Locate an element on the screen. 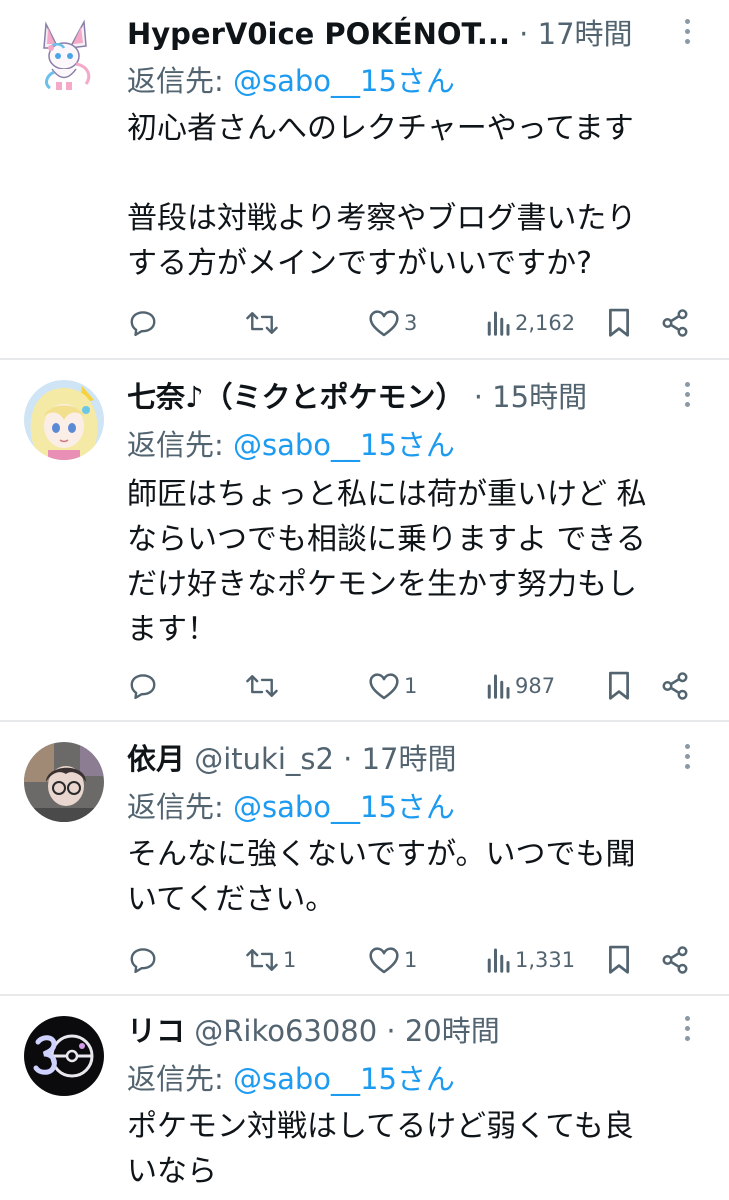  timestamp: 15時間 is located at coordinates (539, 397).